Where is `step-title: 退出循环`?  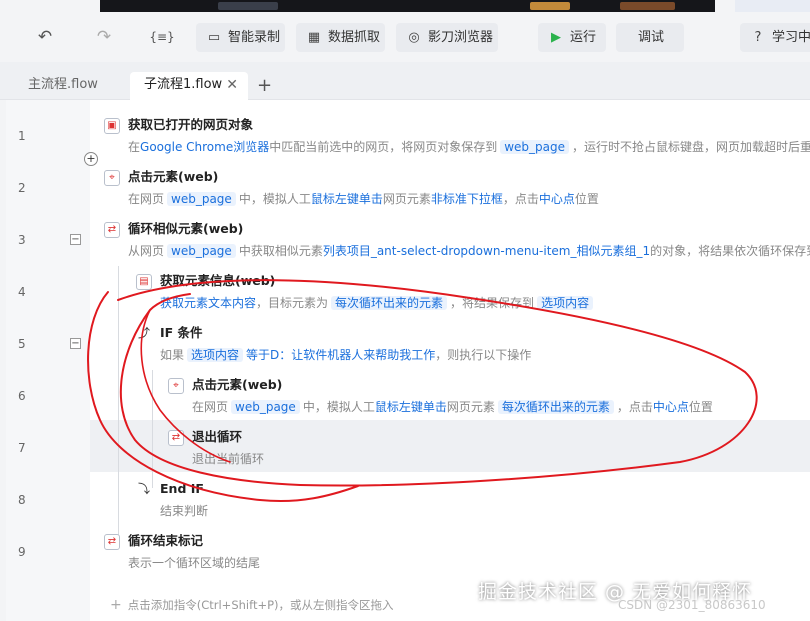
step-title: 退出循环 is located at coordinates (217, 436).